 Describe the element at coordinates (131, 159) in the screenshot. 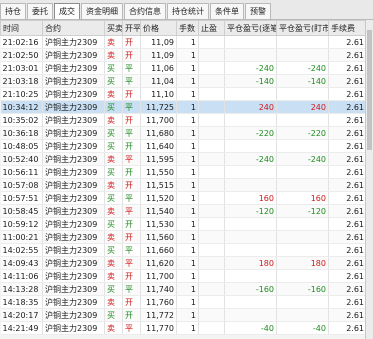

I see `cell-open-close: 平` at that location.